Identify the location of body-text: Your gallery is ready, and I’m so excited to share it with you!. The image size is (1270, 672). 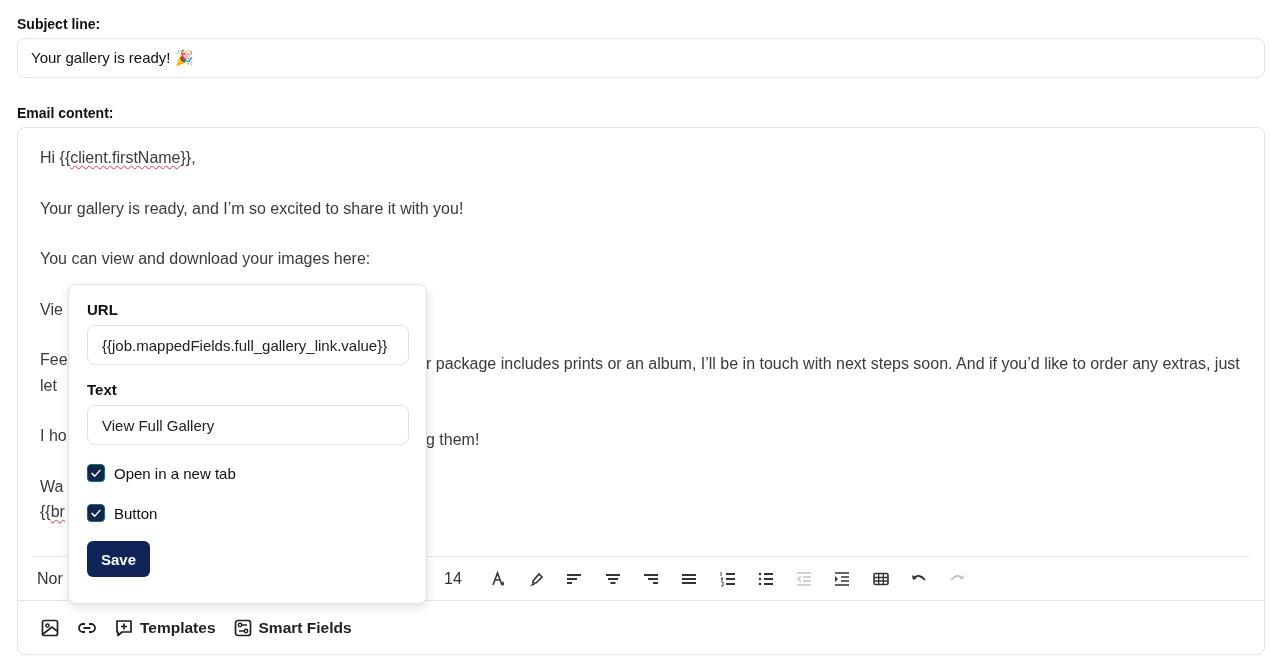
(252, 209).